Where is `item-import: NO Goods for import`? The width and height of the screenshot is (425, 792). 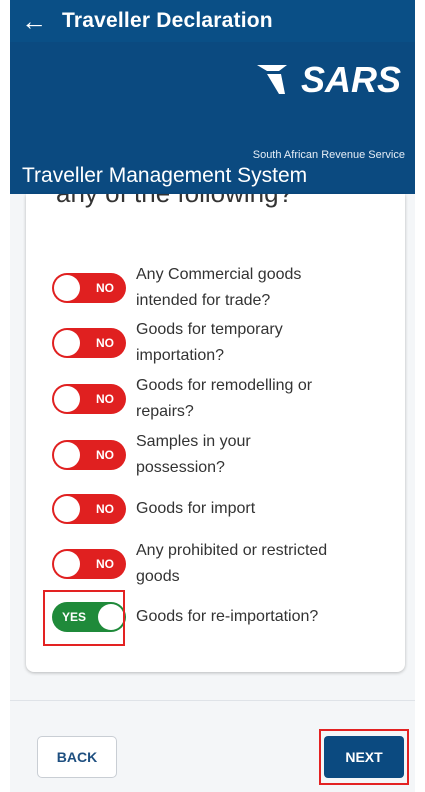
item-import: NO Goods for import is located at coordinates (217, 509).